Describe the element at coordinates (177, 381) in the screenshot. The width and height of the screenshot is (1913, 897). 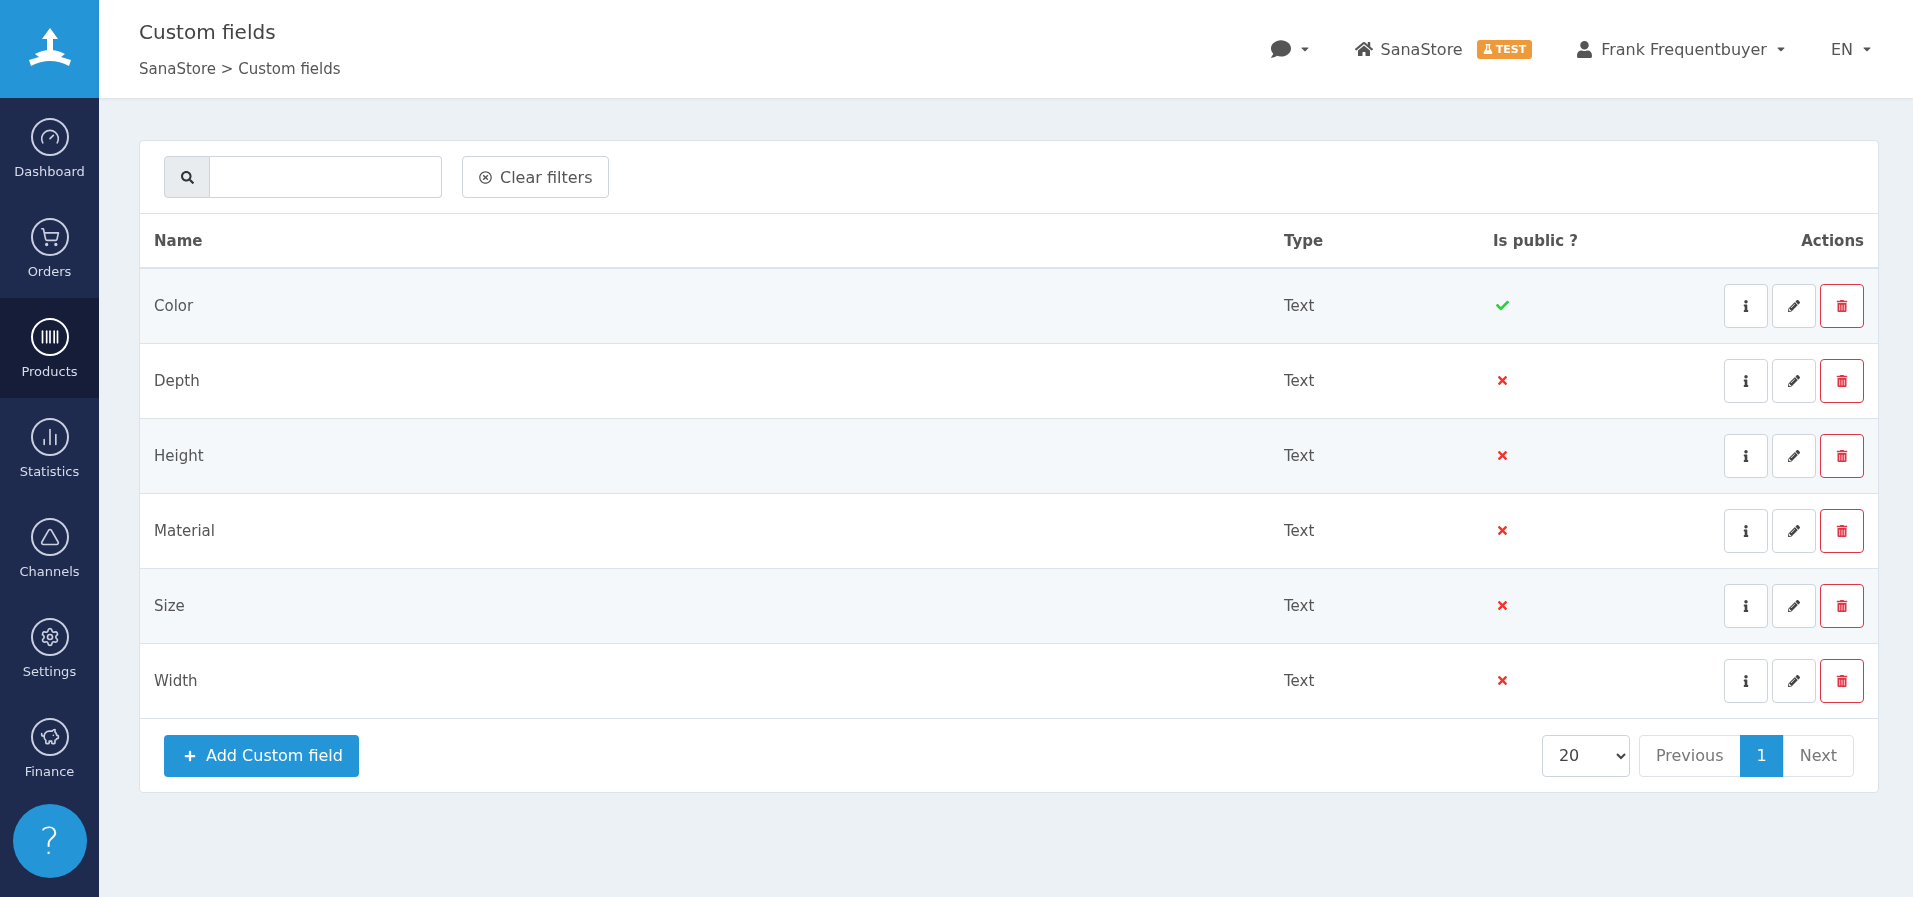
I see `table-cell-text: Depth` at that location.